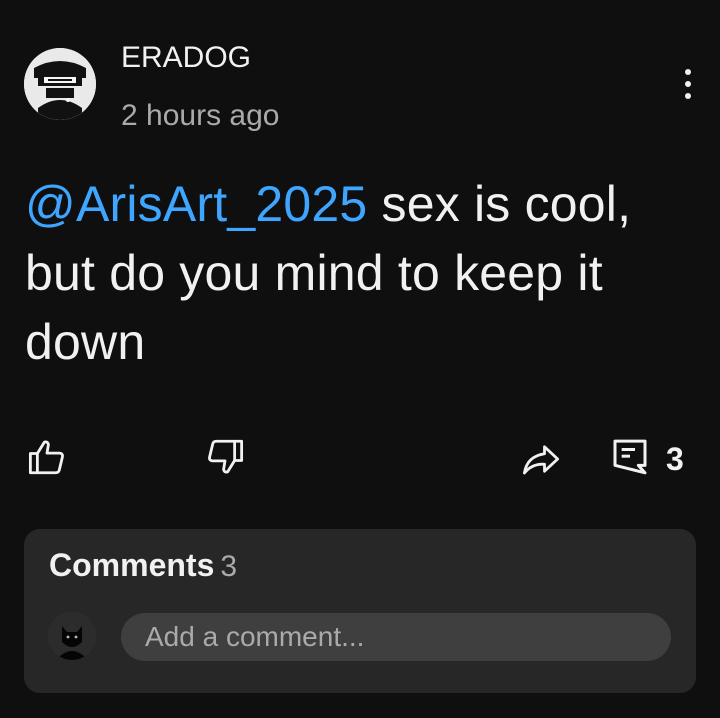 This screenshot has width=720, height=718. I want to click on author-avatar, so click(60, 84).